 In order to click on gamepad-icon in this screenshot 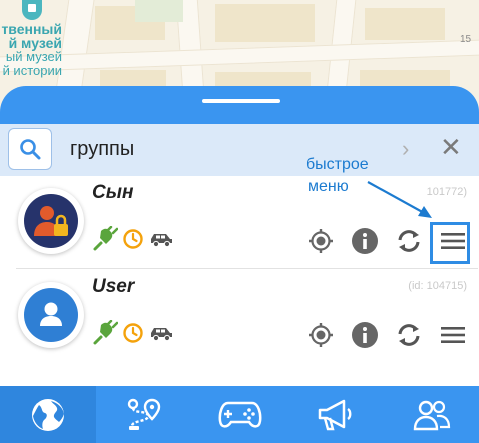, I will do `click(240, 414)`.